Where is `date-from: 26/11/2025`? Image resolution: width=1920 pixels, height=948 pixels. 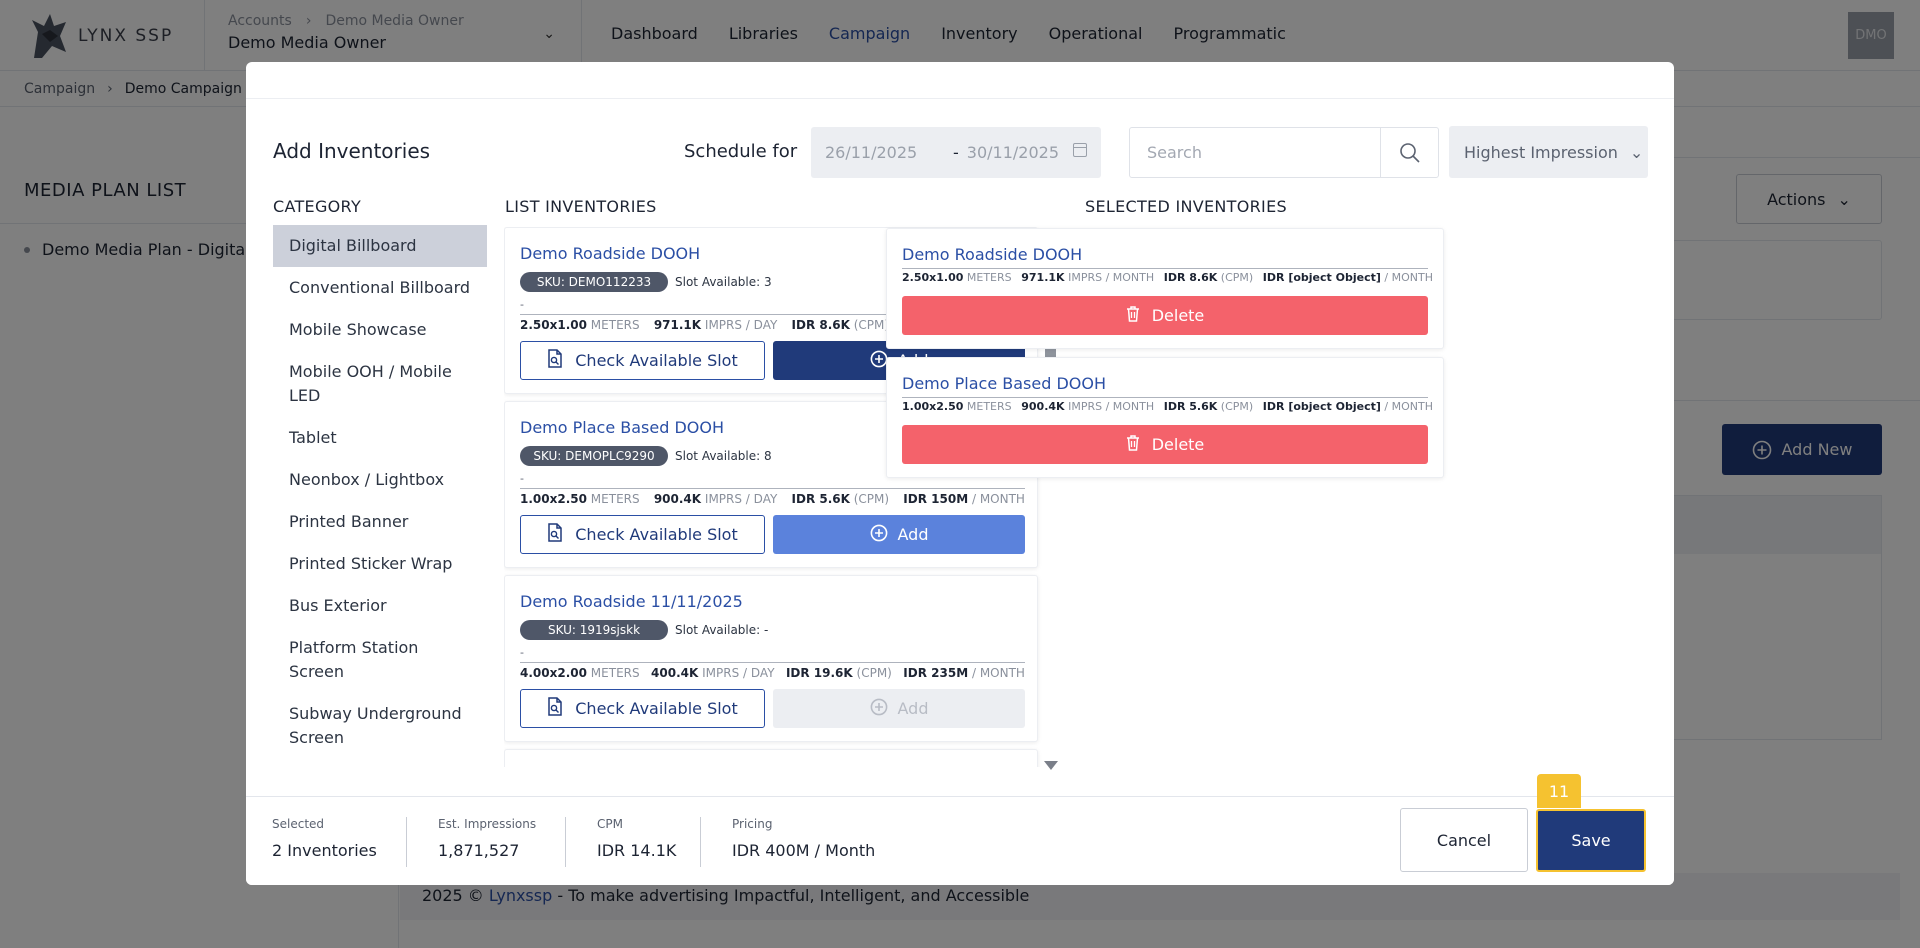 date-from: 26/11/2025 is located at coordinates (871, 152).